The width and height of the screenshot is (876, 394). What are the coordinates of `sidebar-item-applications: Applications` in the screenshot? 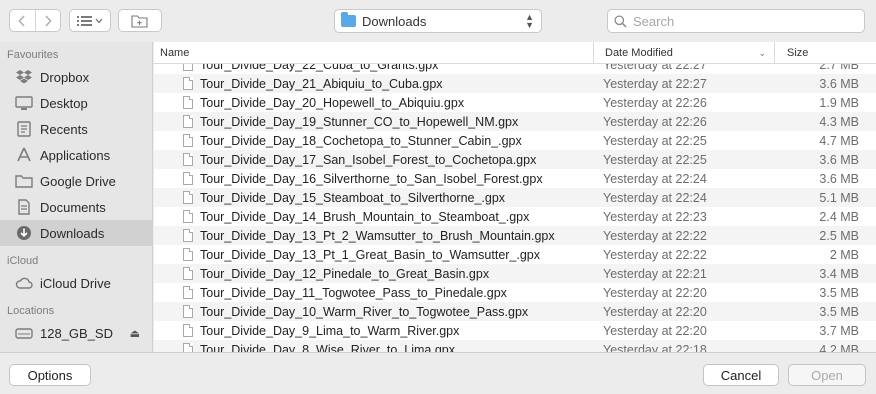 It's located at (76, 155).